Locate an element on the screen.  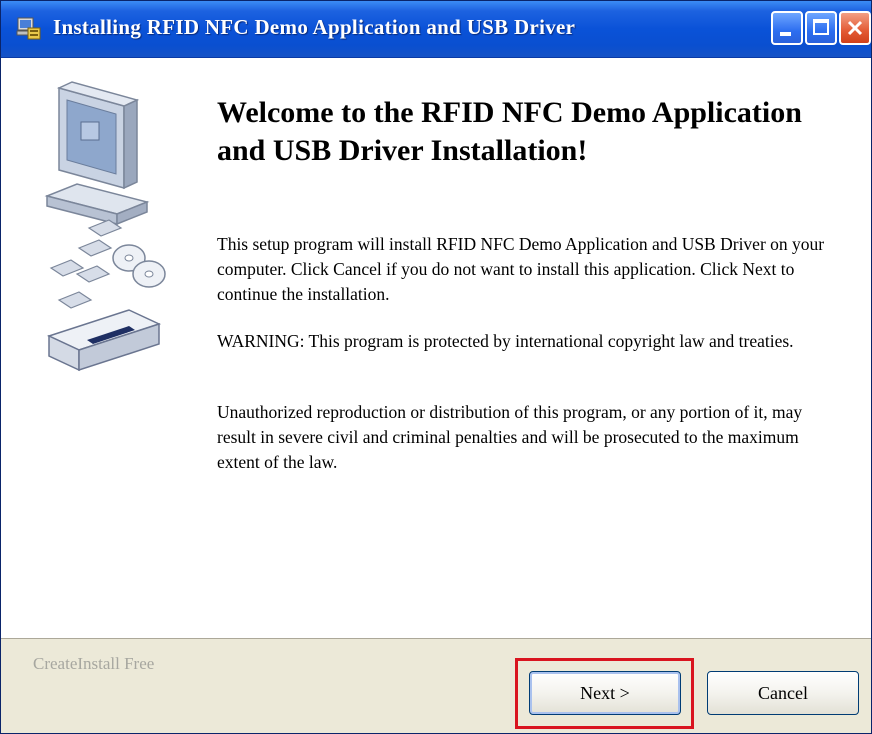
maximize-button is located at coordinates (821, 28).